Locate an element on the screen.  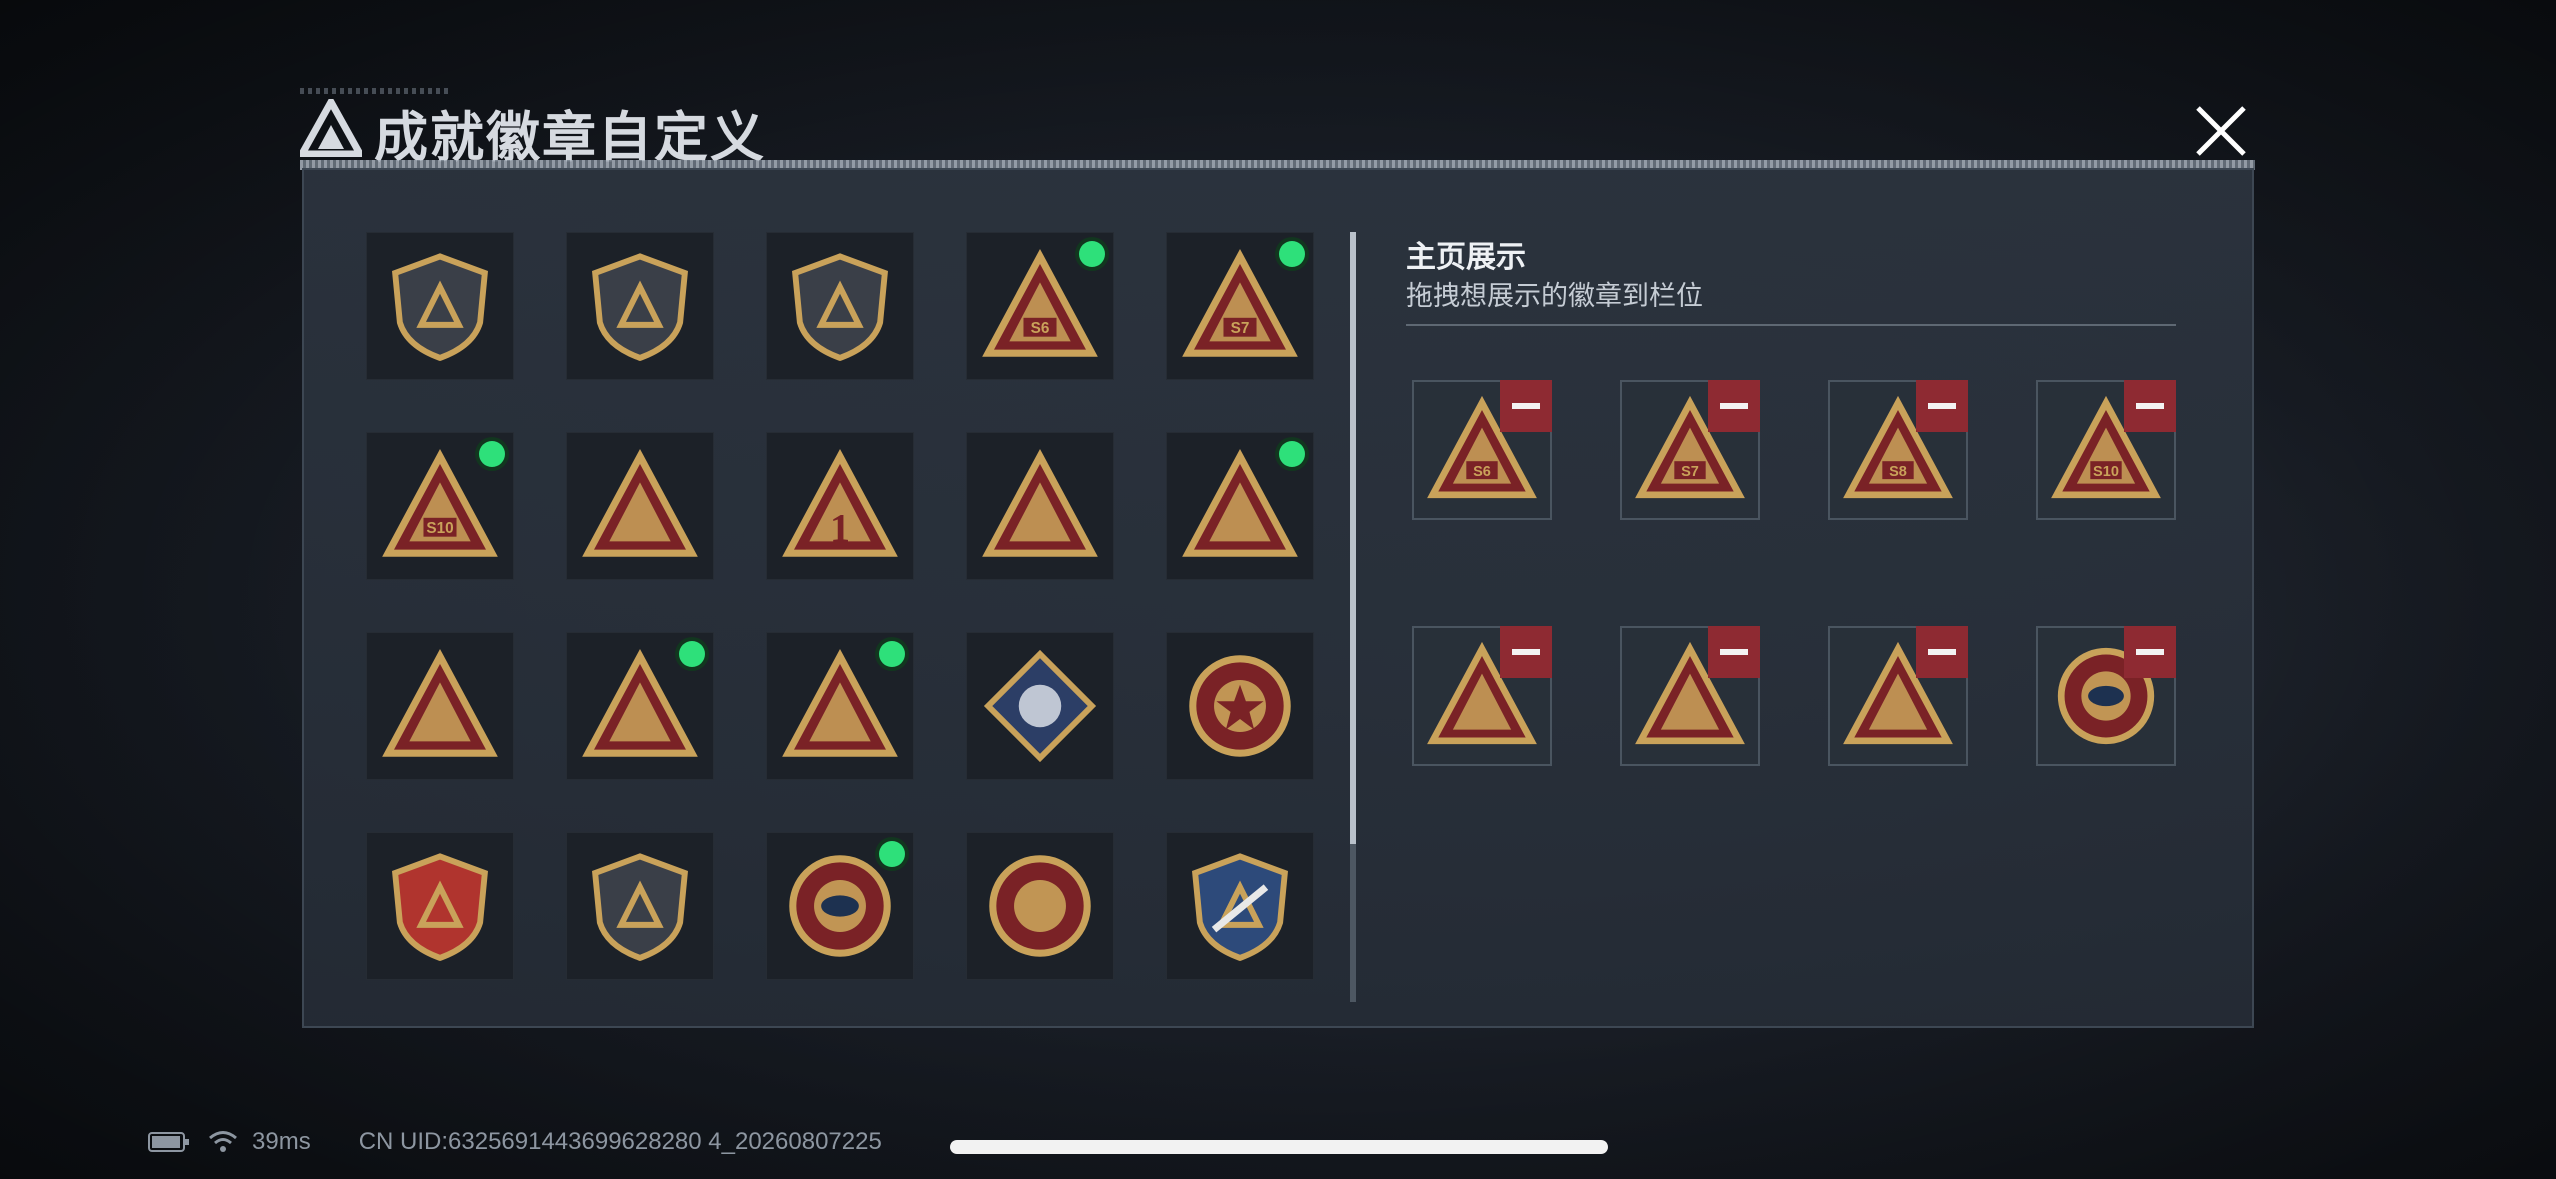
badge-cell: S6 is located at coordinates (1040, 306).